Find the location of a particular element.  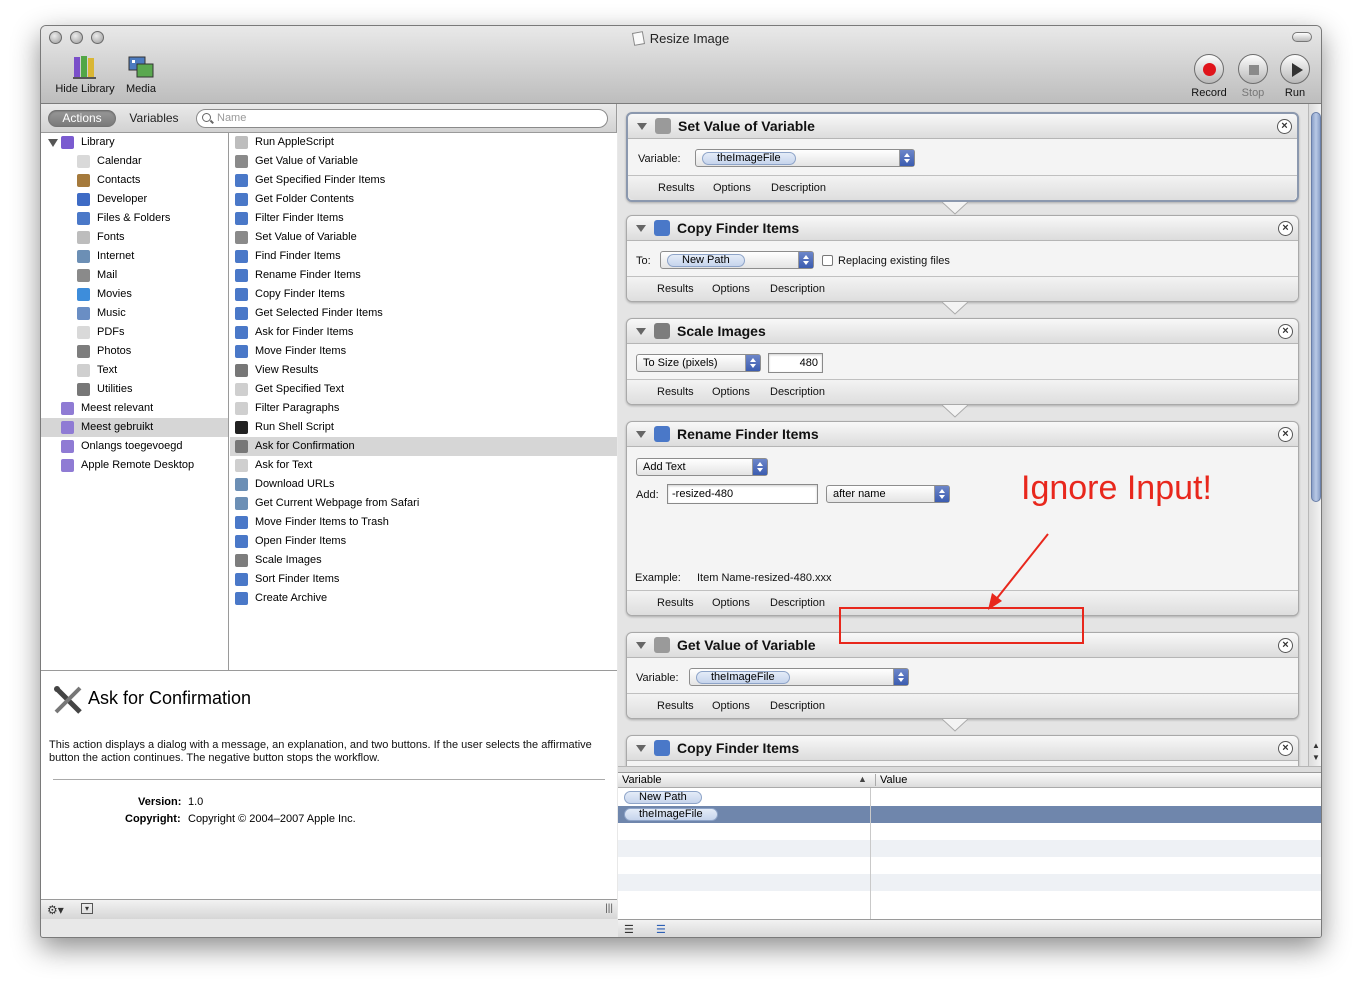

sidebar-item: Calendar is located at coordinates (134, 161).